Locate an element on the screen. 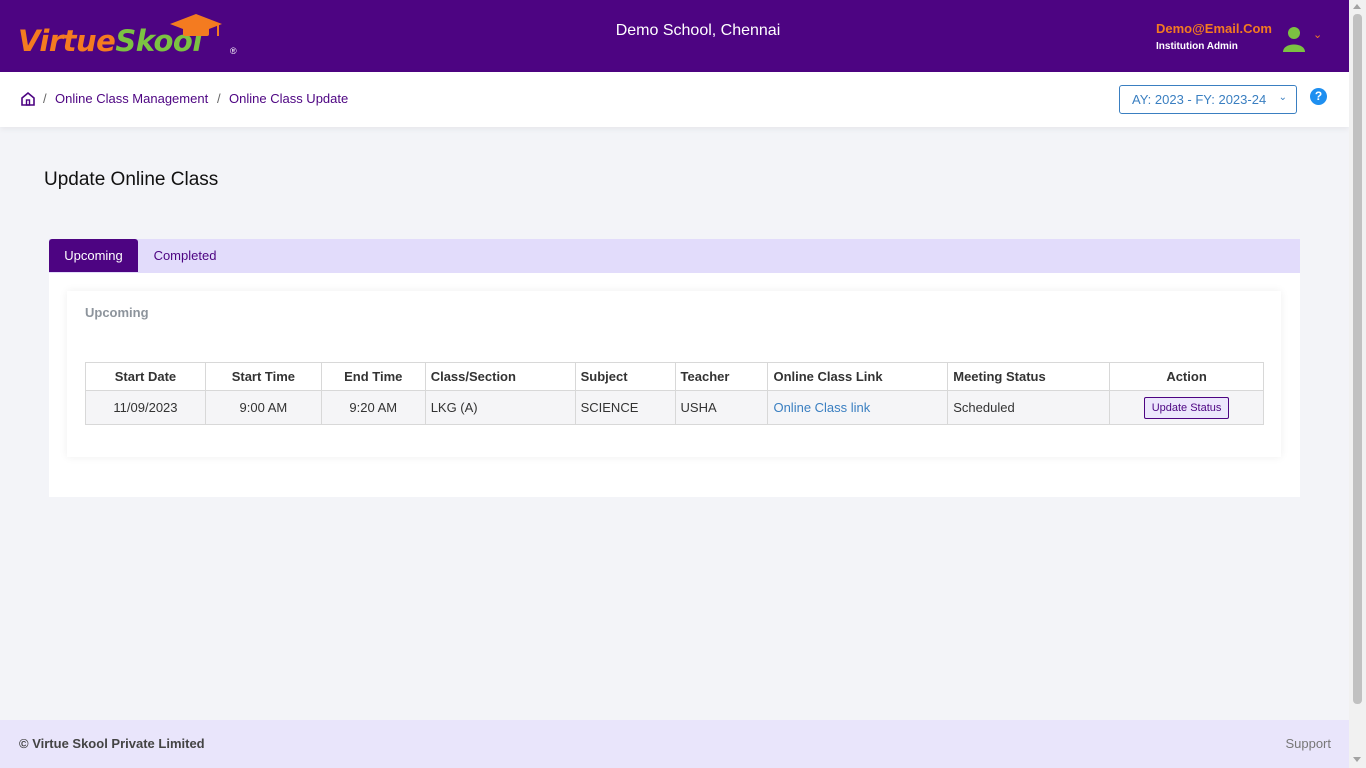  start-date-cell: 11/09/2023 is located at coordinates (145, 407).